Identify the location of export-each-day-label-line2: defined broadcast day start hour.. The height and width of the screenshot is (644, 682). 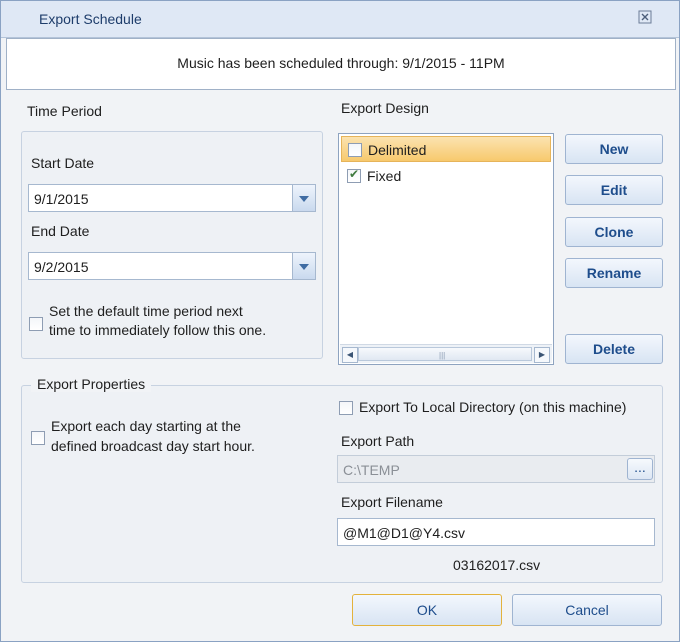
(153, 446).